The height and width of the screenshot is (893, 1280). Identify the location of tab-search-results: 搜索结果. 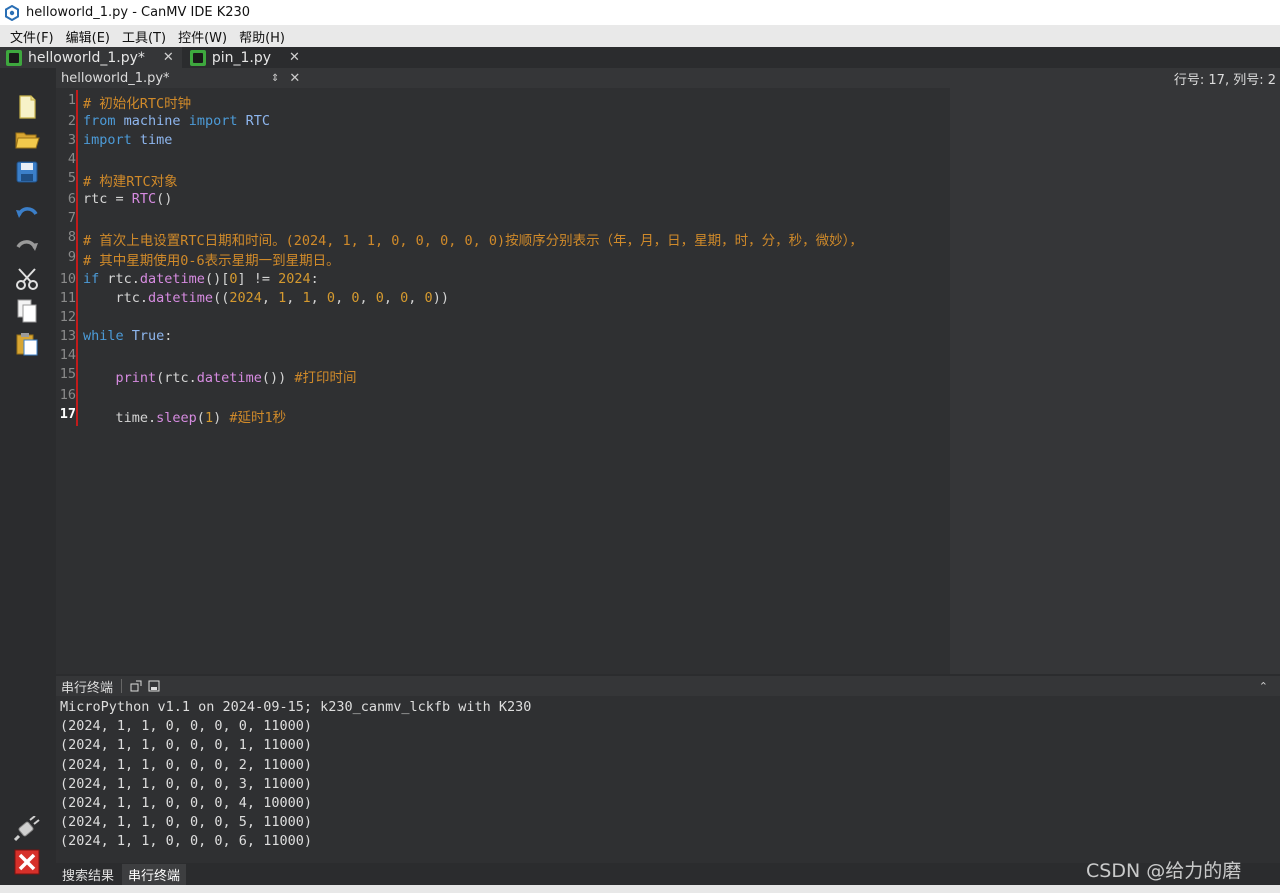
(88, 874).